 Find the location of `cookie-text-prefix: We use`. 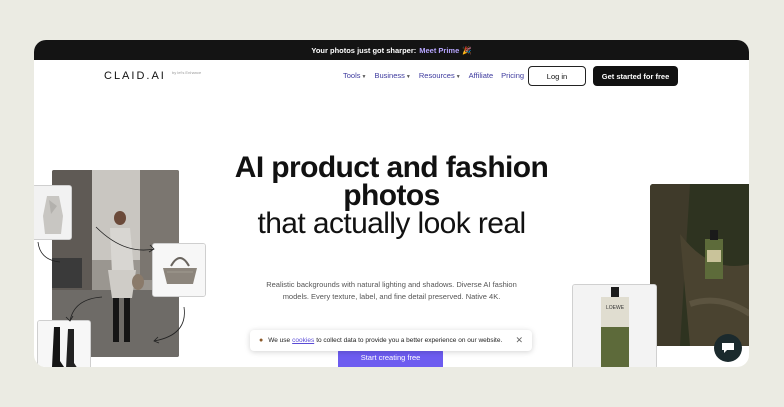

cookie-text-prefix: We use is located at coordinates (279, 340).